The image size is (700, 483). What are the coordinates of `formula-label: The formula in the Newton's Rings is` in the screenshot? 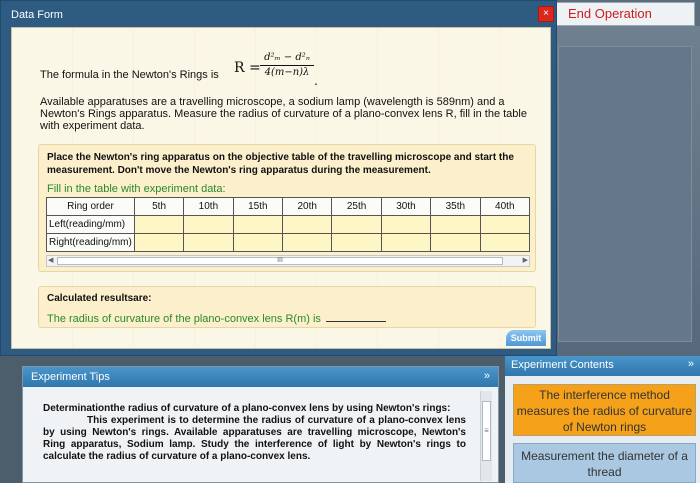 It's located at (129, 75).